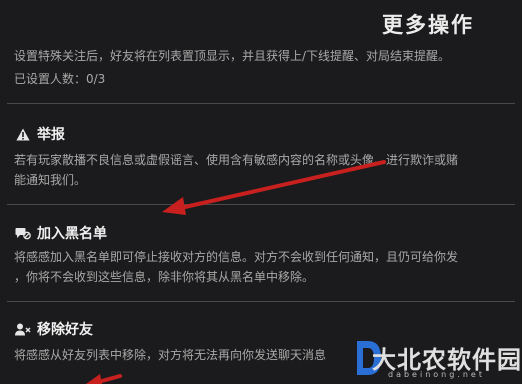 The image size is (522, 384). Describe the element at coordinates (23, 134) in the screenshot. I see `warning-icon` at that location.